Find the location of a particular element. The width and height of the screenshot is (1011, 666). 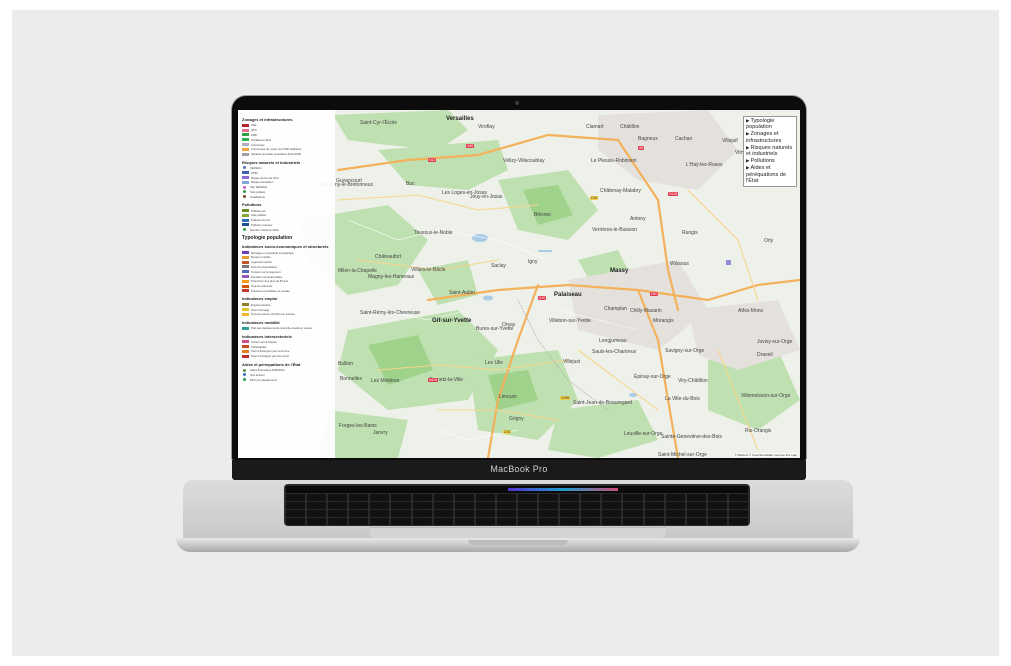

legend-item: Installations is located at coordinates (286, 196).